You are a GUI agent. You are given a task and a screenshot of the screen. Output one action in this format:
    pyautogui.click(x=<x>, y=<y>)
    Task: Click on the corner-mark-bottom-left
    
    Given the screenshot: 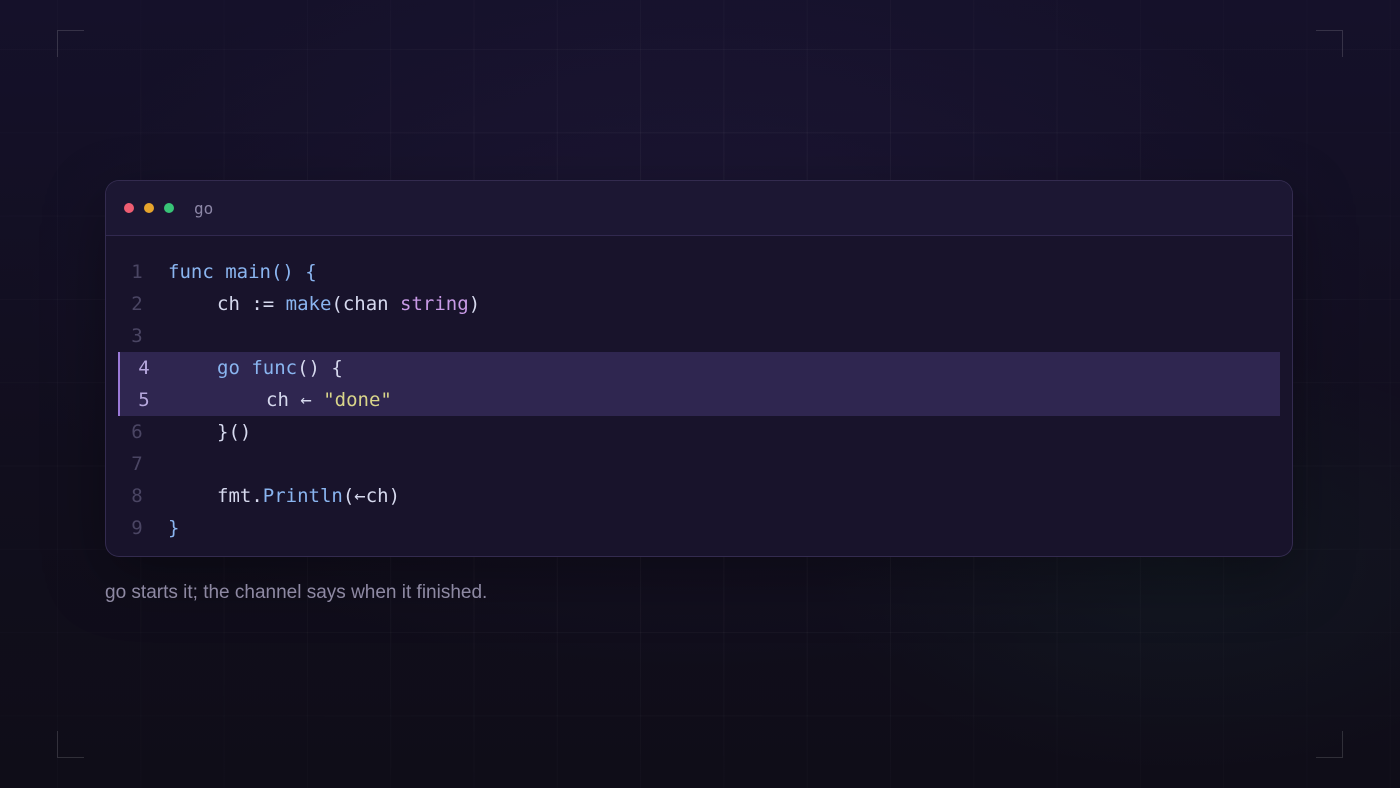 What is the action you would take?
    pyautogui.click(x=70, y=744)
    